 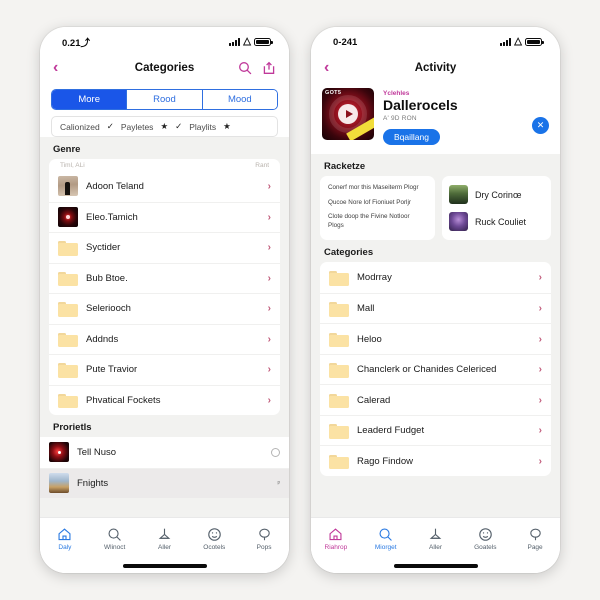 What do you see at coordinates (80, 127) in the screenshot?
I see `filter-chip-calionized: Calionized` at bounding box center [80, 127].